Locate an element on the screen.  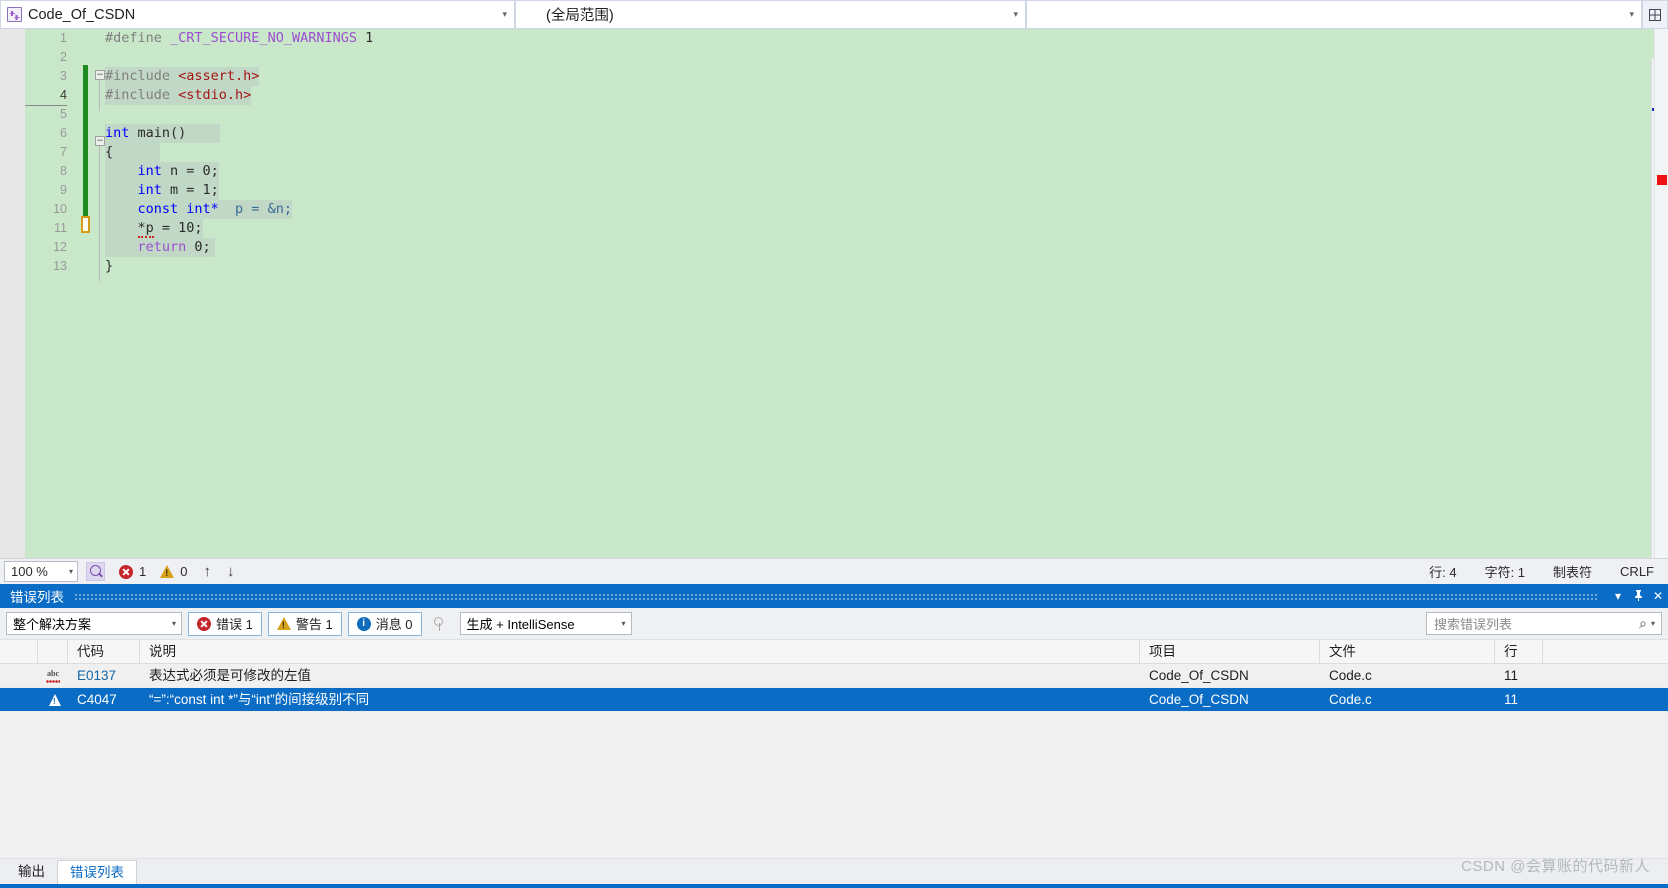
close-icon: ✕ is located at coordinates (1658, 596).